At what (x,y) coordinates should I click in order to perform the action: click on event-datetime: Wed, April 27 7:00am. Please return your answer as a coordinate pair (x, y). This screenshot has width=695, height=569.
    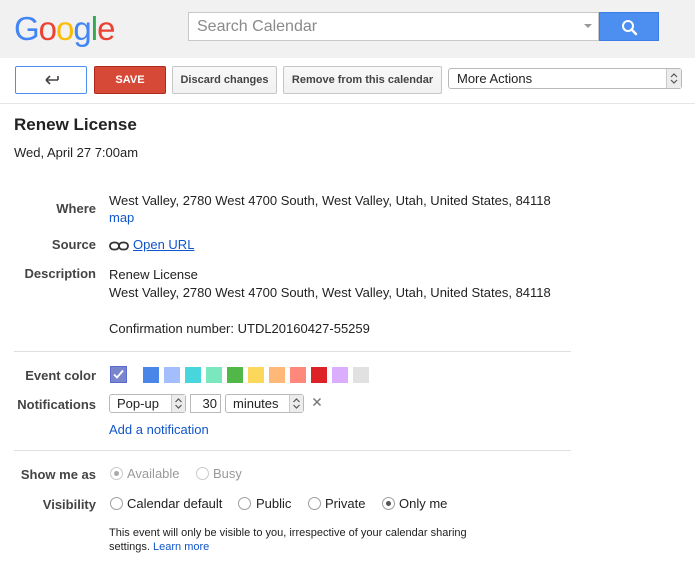
    Looking at the image, I should click on (76, 152).